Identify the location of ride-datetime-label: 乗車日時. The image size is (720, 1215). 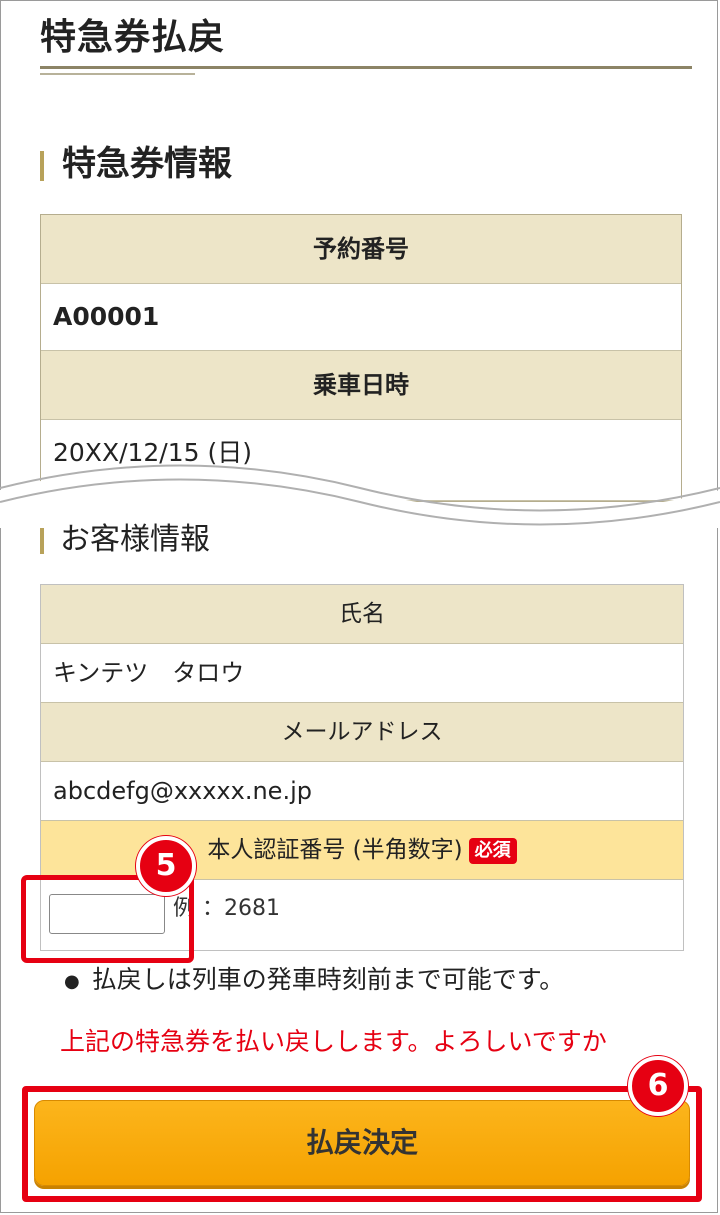
(361, 385).